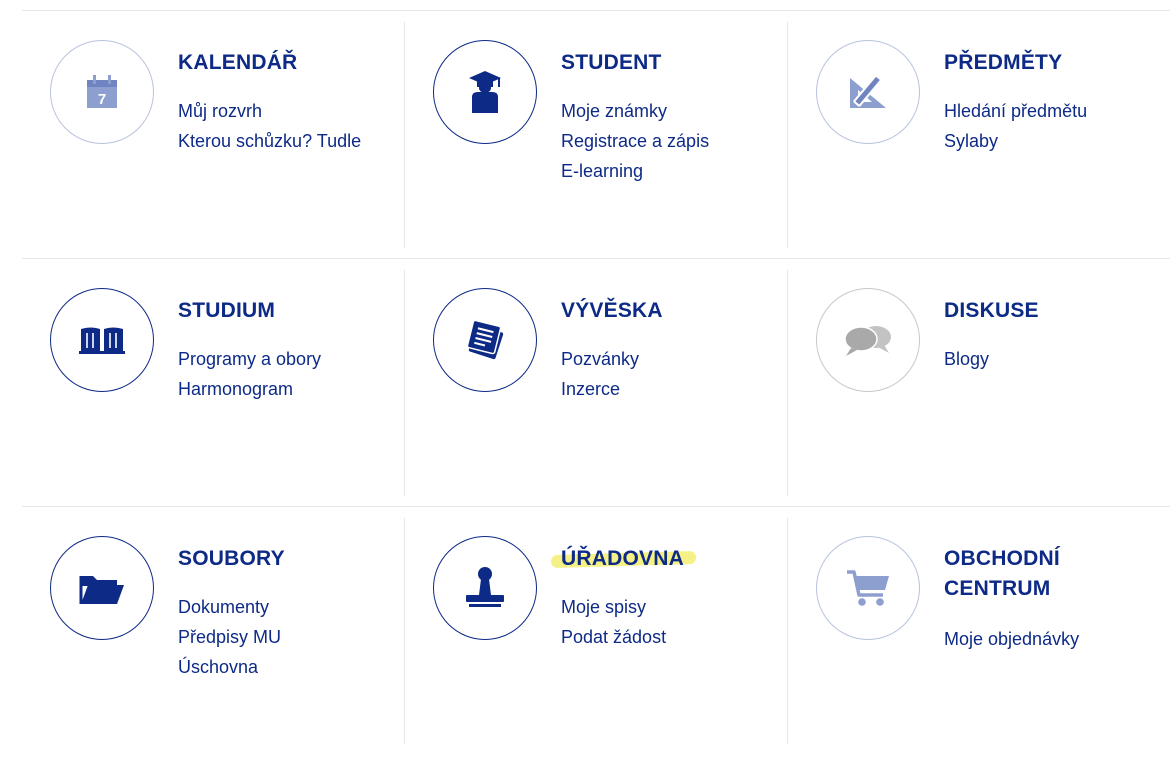 This screenshot has width=1170, height=763. Describe the element at coordinates (622, 559) in the screenshot. I see `highlighted-title: ÚŘADOVNA` at that location.